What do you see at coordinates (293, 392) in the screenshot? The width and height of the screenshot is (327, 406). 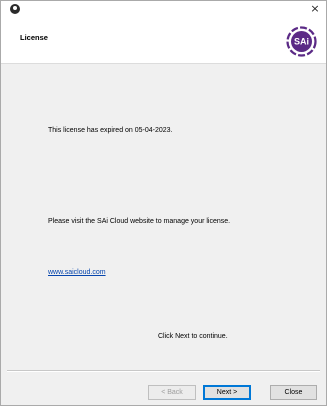 I see `close-button: Close` at bounding box center [293, 392].